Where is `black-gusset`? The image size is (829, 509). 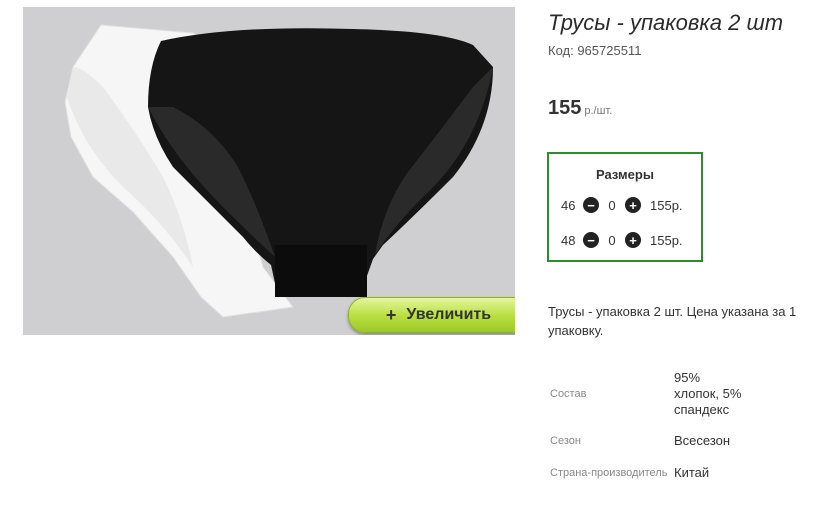 black-gusset is located at coordinates (321, 271).